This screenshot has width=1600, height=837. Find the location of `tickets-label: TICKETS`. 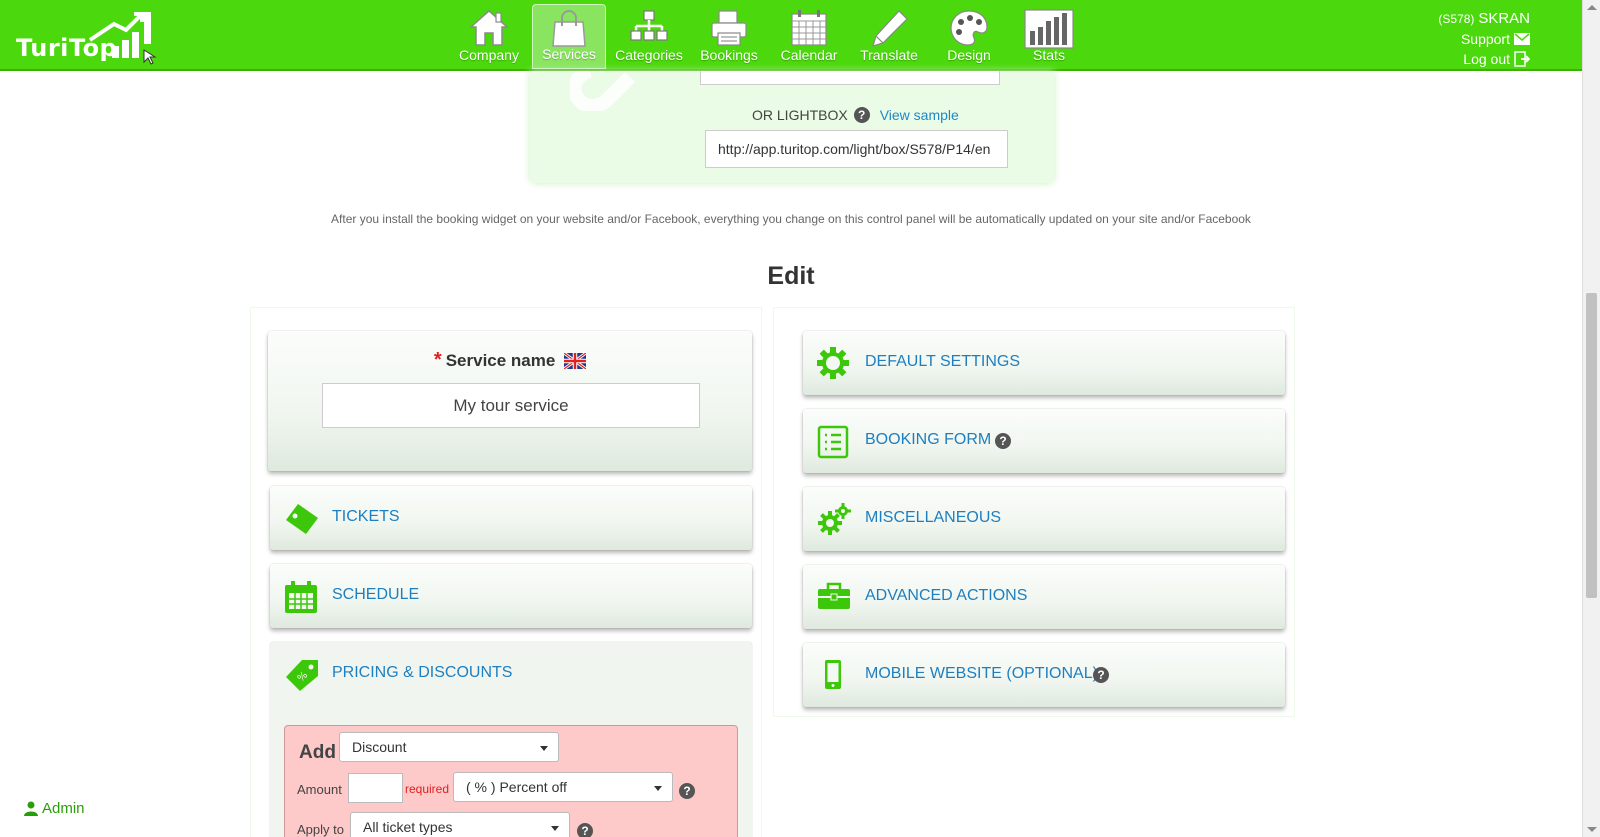

tickets-label: TICKETS is located at coordinates (366, 516).